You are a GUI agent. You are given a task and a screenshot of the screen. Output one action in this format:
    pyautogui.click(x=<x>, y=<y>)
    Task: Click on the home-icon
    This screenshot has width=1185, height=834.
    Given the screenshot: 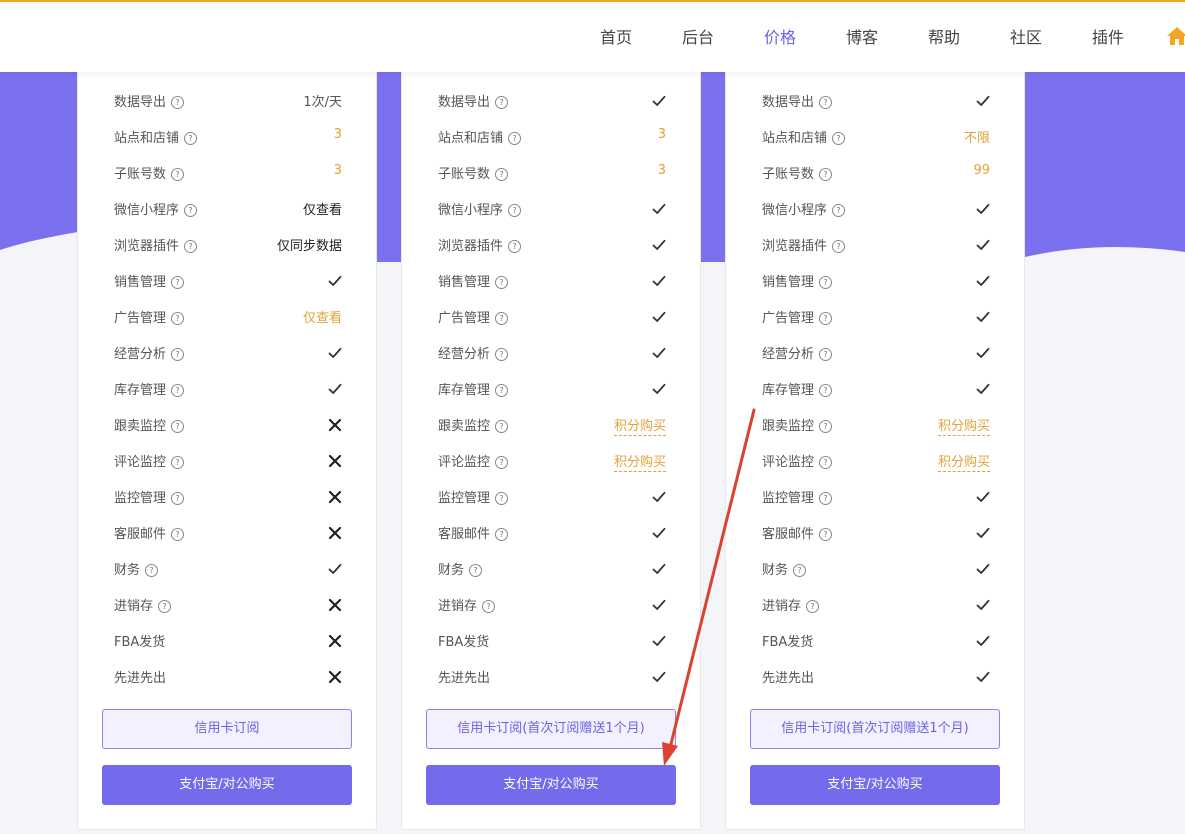 What is the action you would take?
    pyautogui.click(x=1175, y=36)
    